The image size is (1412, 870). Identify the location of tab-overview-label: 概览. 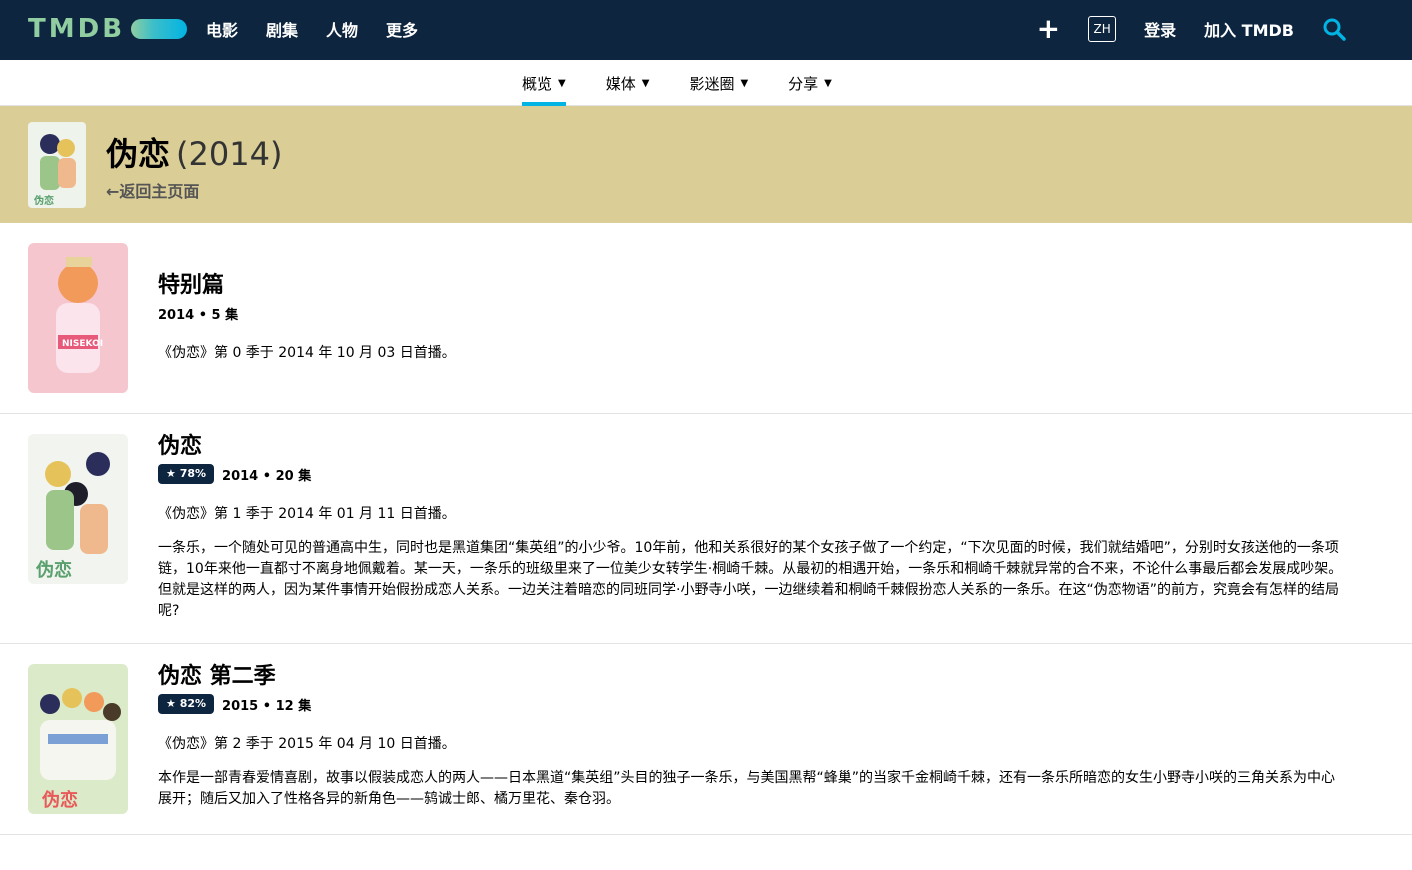
(537, 83).